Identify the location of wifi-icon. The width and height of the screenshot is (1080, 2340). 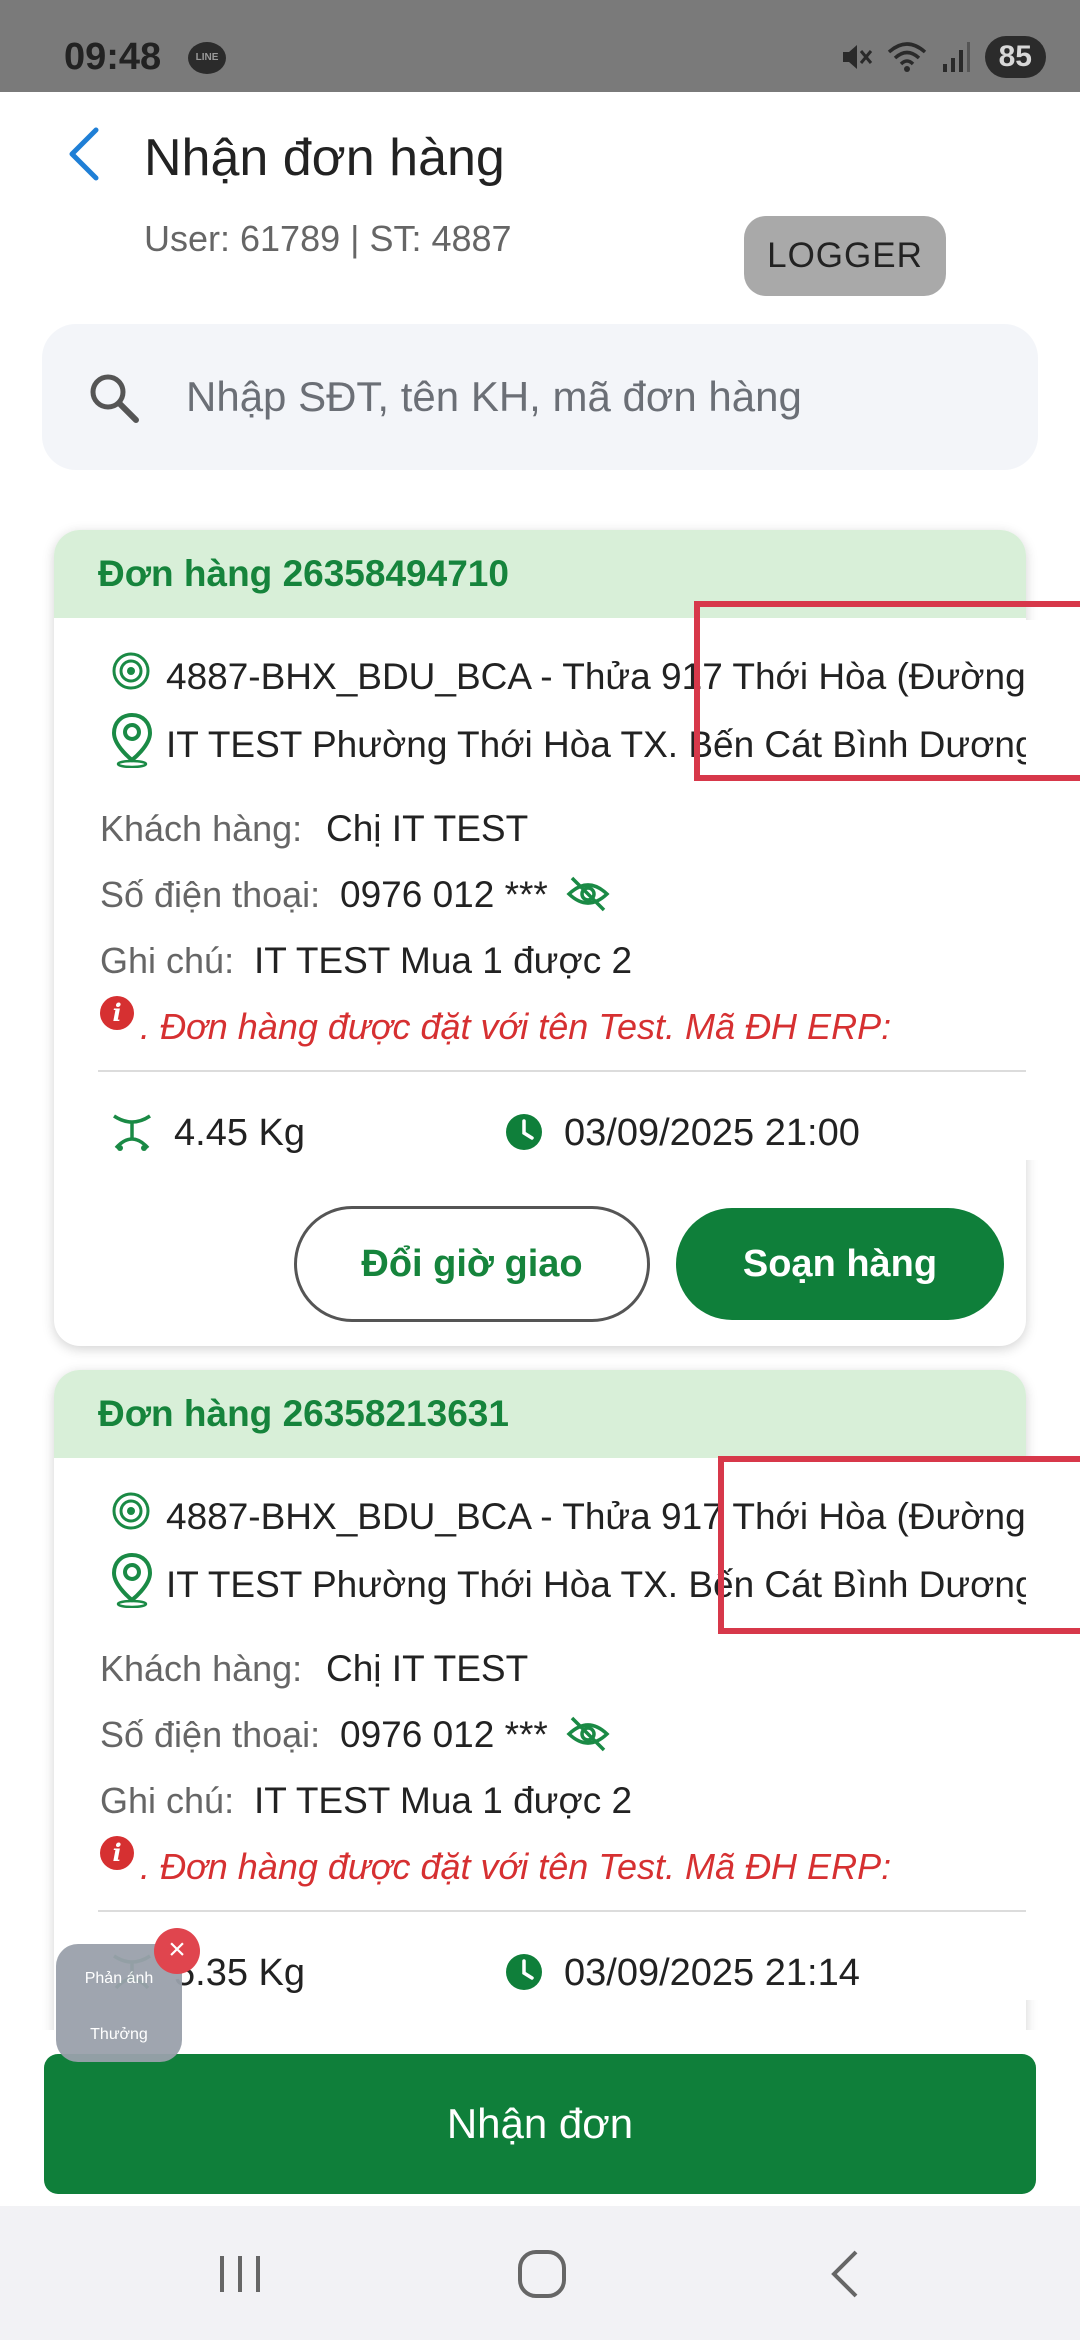
(906, 57).